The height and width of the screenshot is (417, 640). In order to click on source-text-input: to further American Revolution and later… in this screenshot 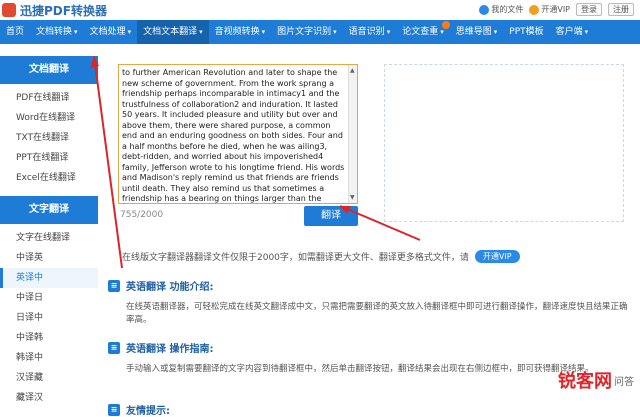, I will do `click(238, 134)`.